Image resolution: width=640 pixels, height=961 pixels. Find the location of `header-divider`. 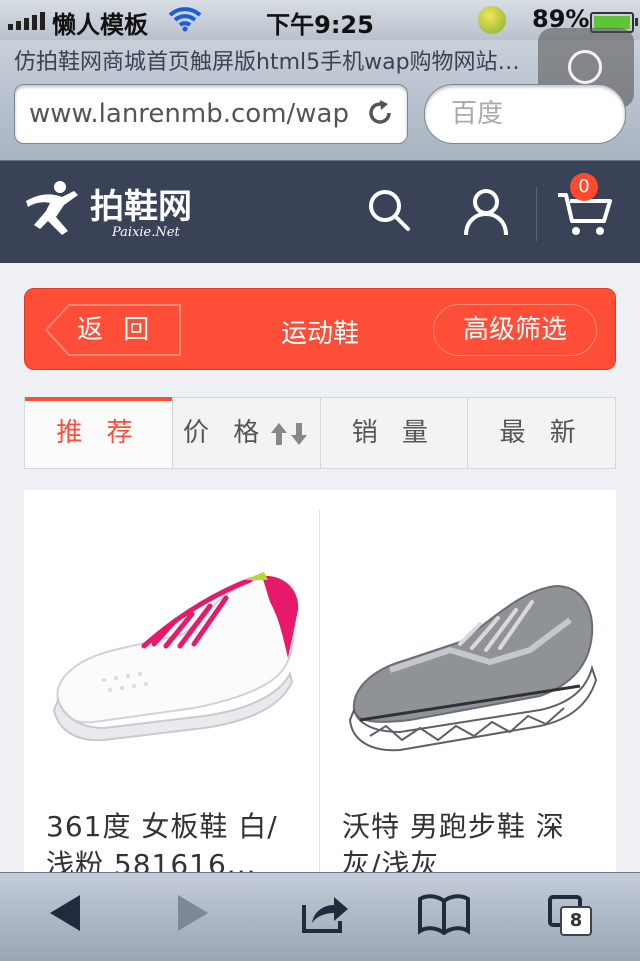

header-divider is located at coordinates (536, 214).